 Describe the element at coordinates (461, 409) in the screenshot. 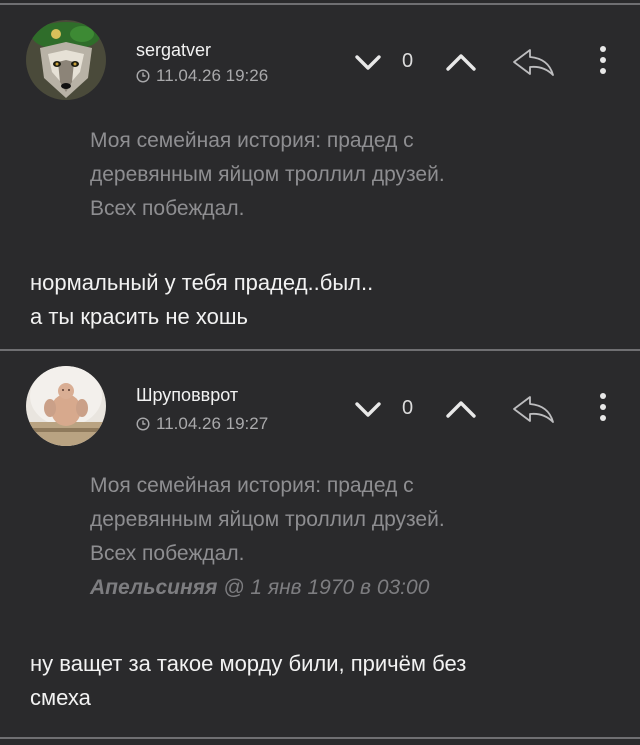

I see `chevron-up-icon` at that location.